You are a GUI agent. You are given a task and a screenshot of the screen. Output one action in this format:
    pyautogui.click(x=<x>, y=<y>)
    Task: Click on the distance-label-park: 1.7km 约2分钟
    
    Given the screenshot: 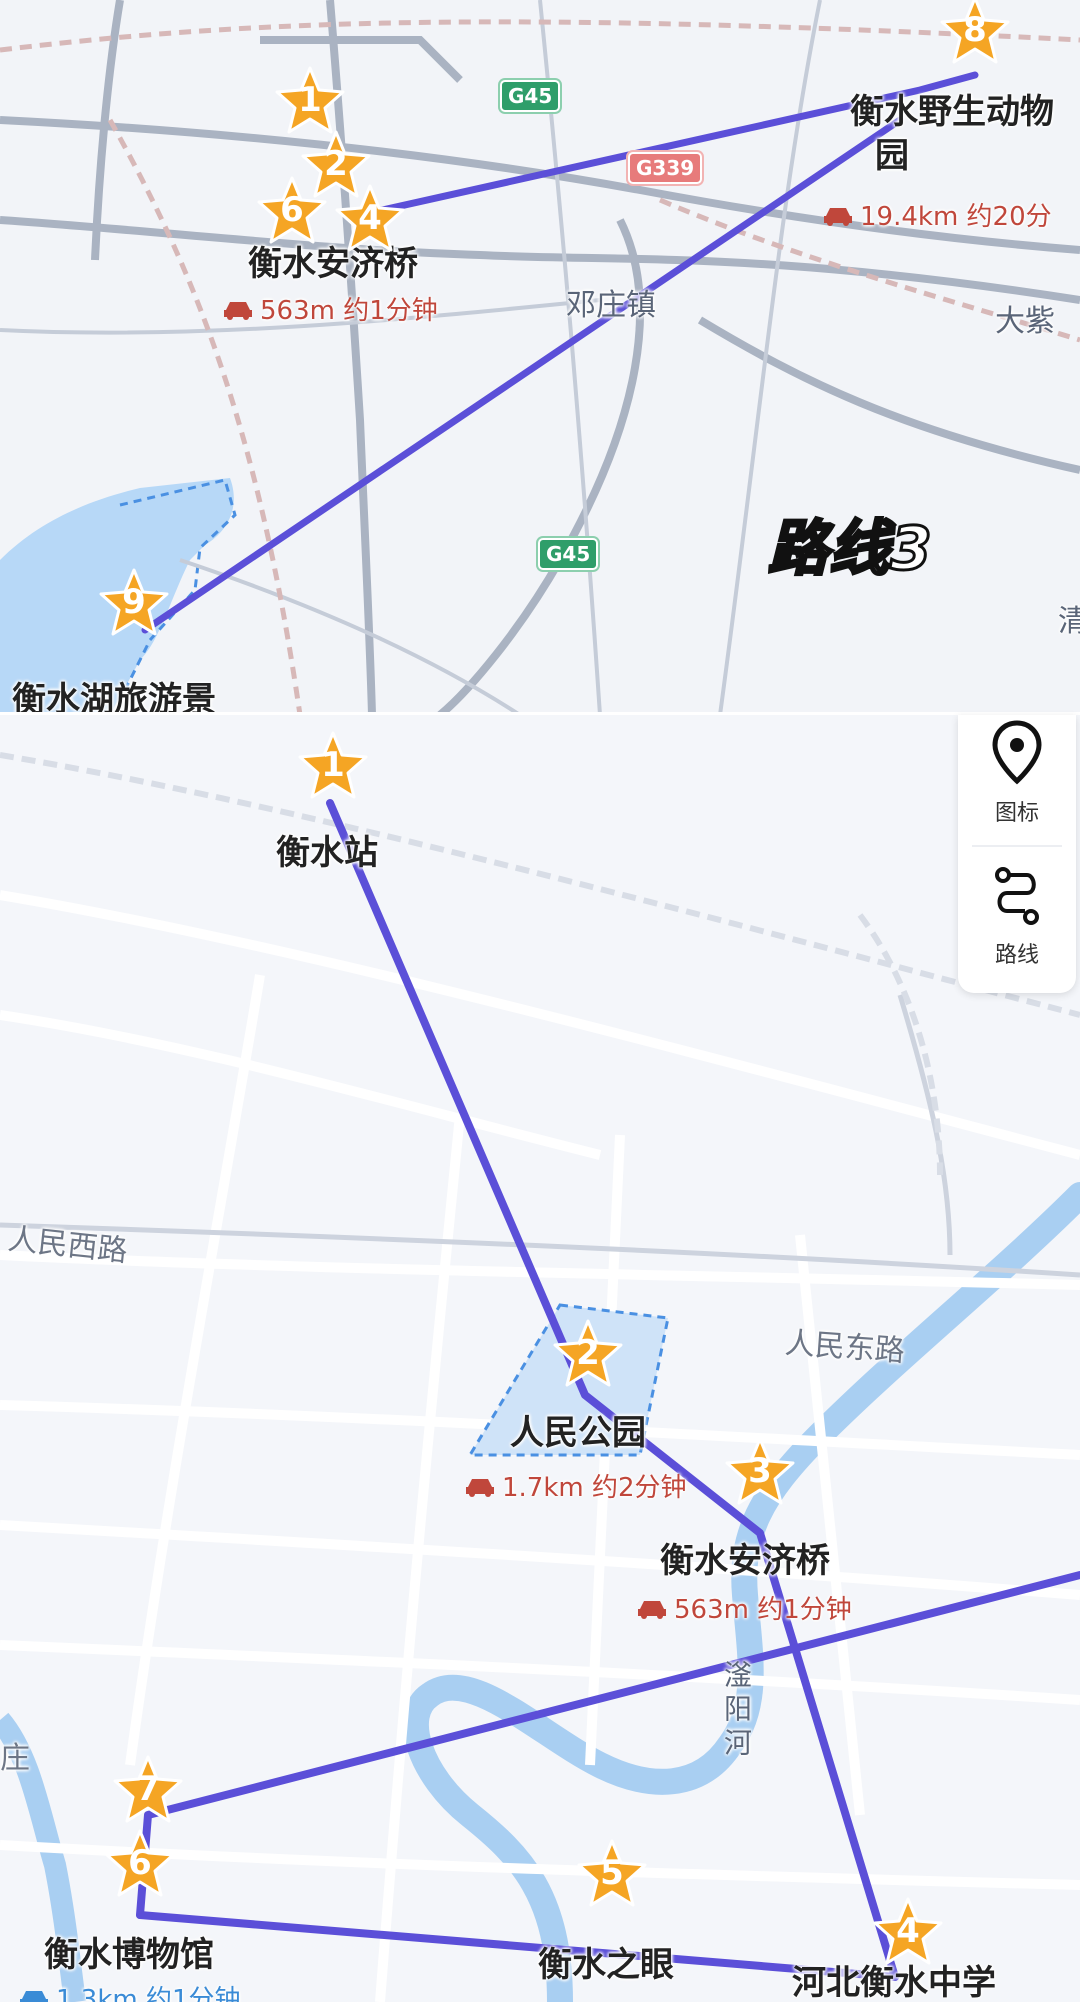 What is the action you would take?
    pyautogui.click(x=575, y=1485)
    